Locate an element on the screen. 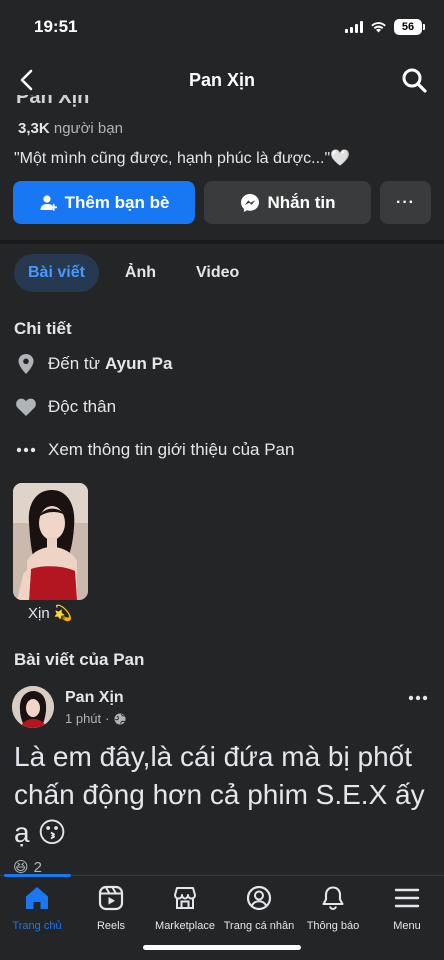  featured-photo is located at coordinates (50, 541).